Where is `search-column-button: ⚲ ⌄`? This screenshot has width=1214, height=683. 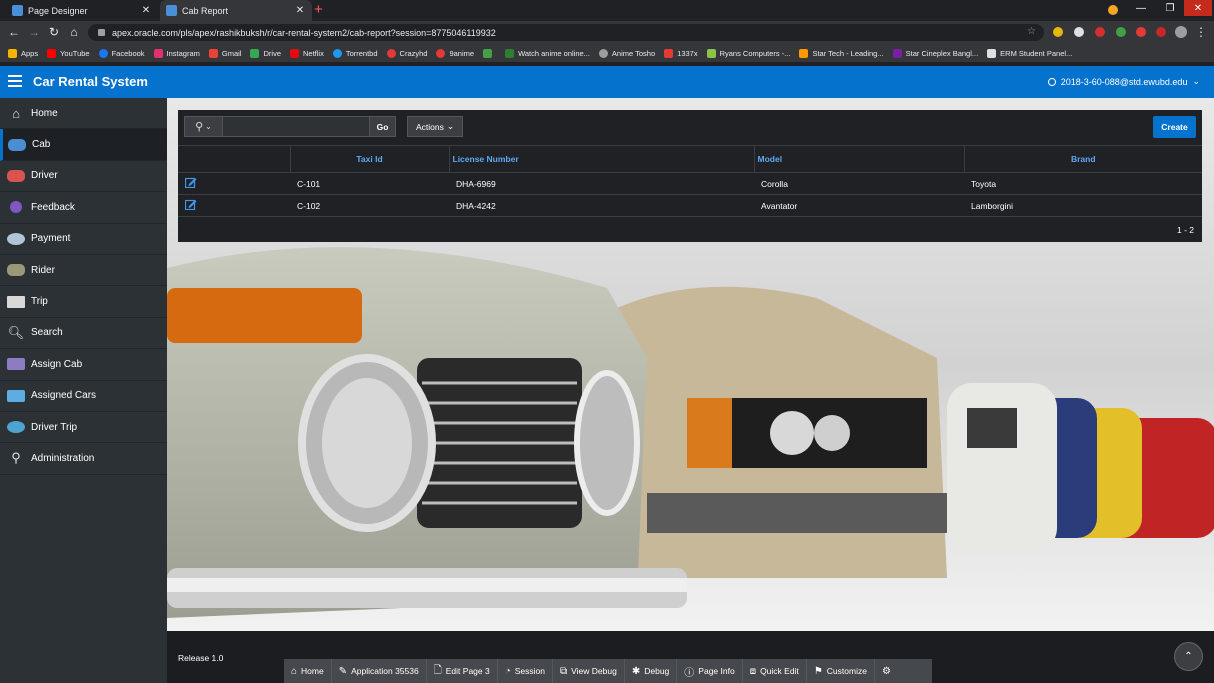
search-column-button: ⚲ ⌄ is located at coordinates (203, 126).